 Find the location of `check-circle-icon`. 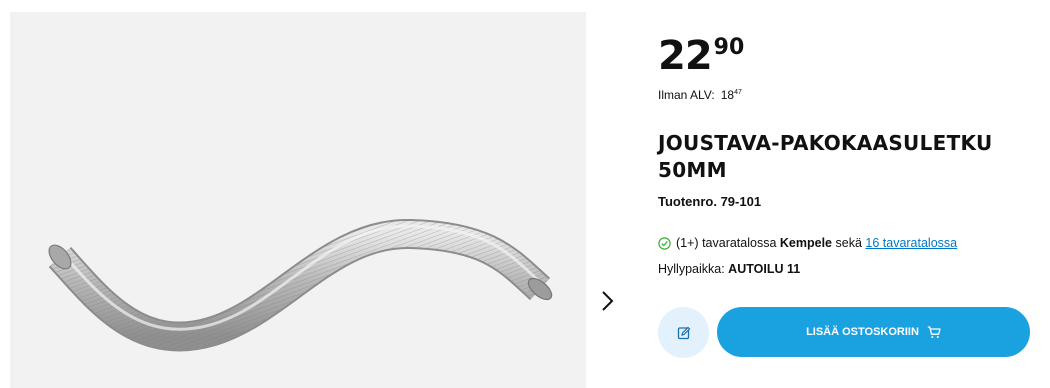

check-circle-icon is located at coordinates (664, 243).